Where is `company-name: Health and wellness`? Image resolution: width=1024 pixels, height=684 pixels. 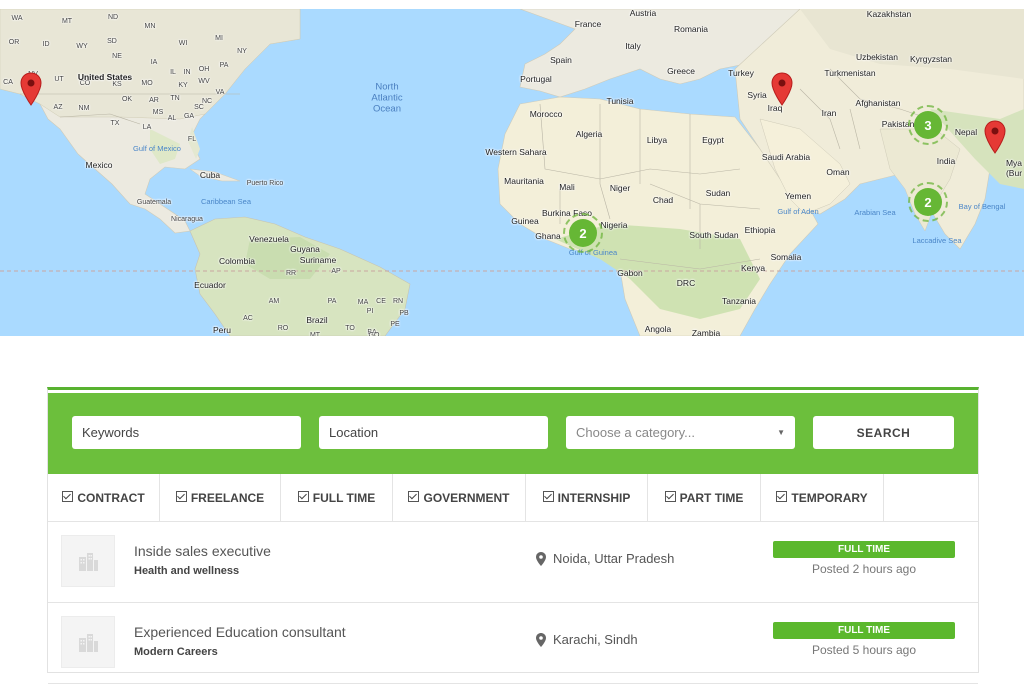 company-name: Health and wellness is located at coordinates (187, 571).